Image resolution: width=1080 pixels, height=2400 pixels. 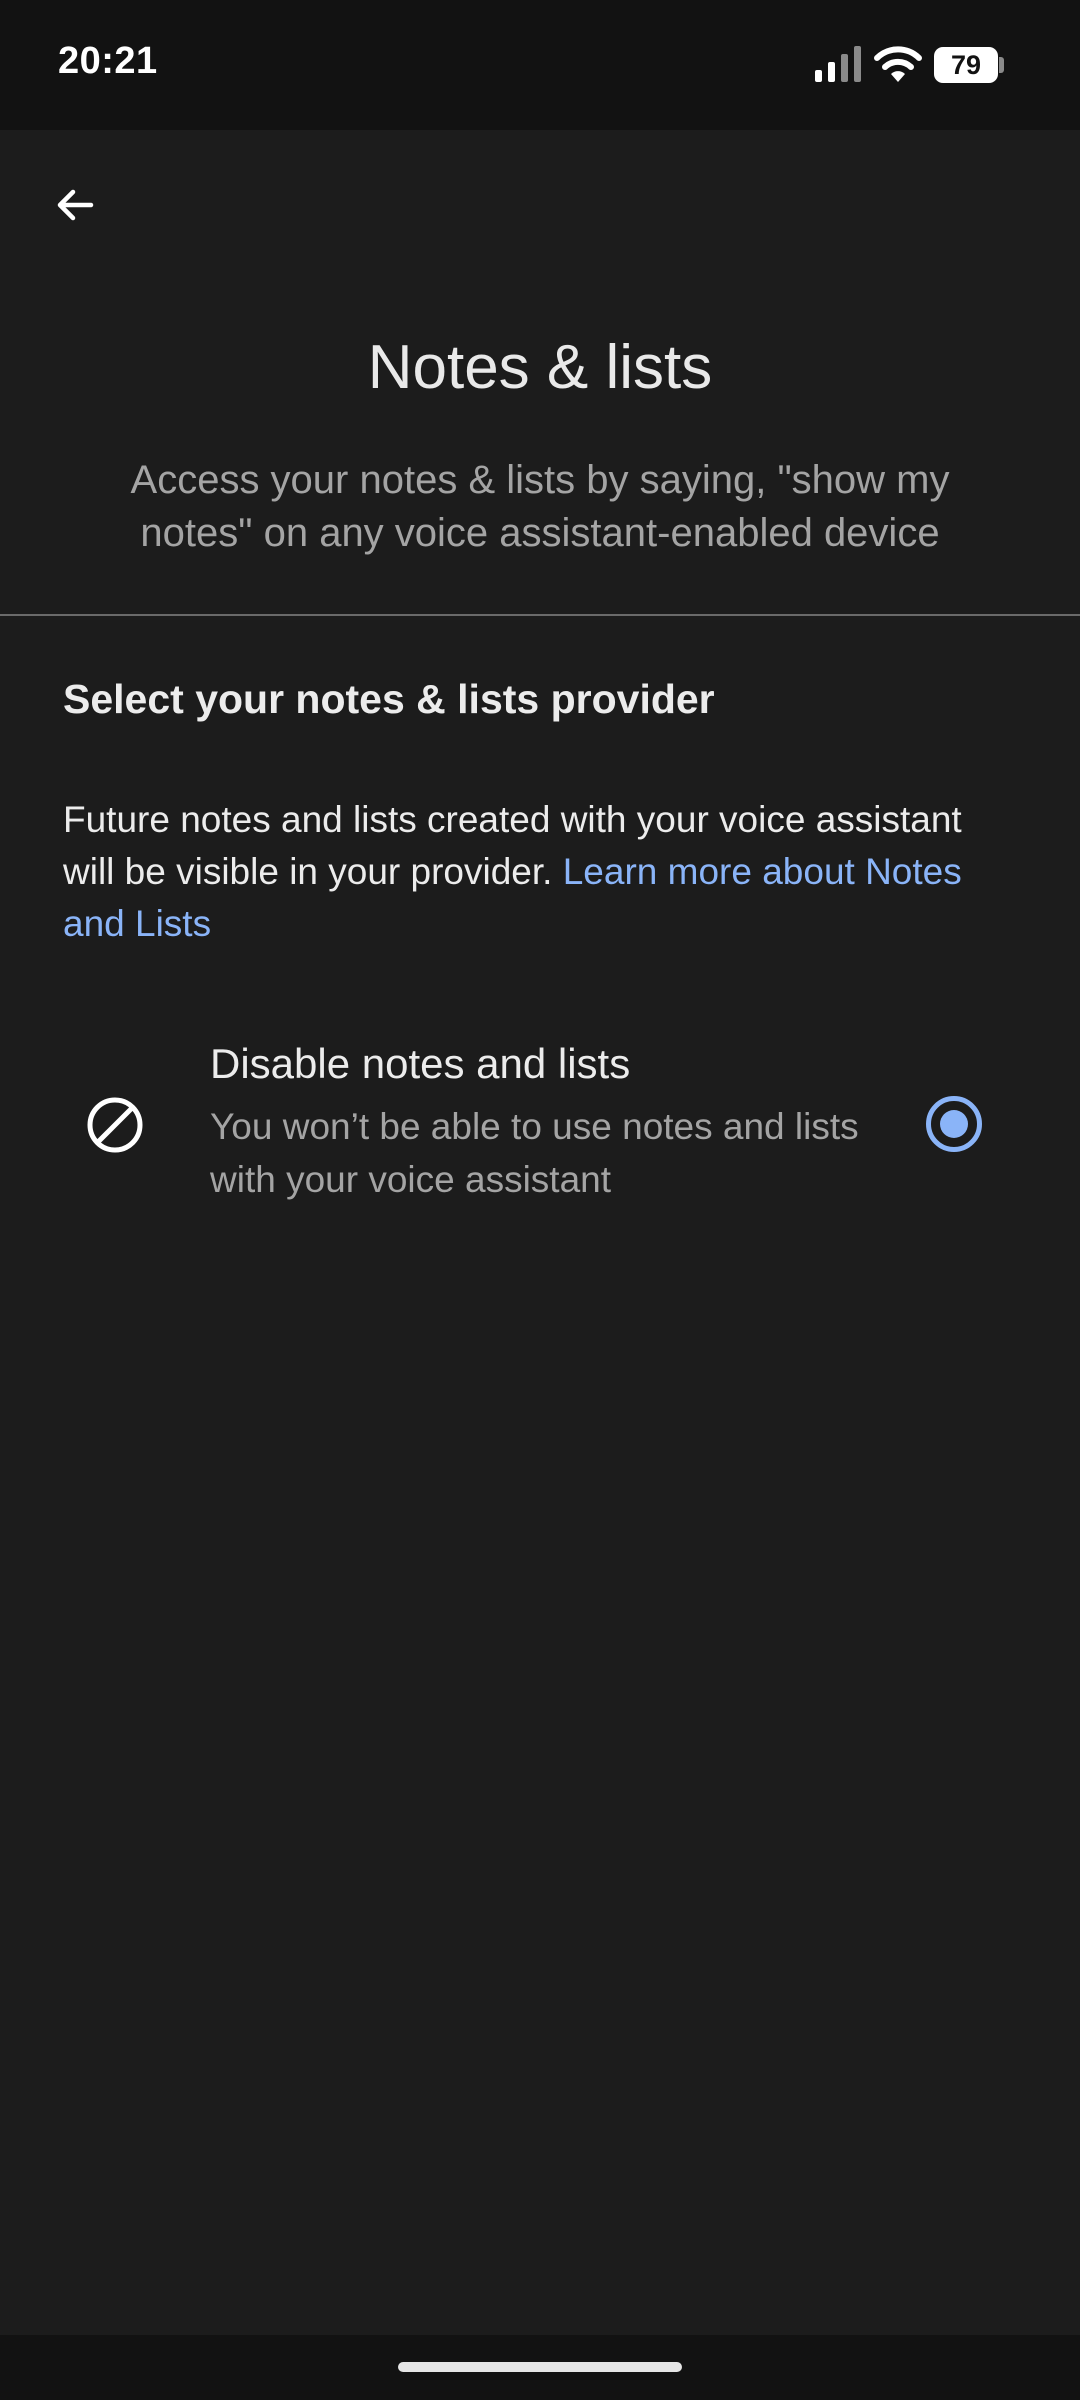 I want to click on home-indicator, so click(x=540, y=2367).